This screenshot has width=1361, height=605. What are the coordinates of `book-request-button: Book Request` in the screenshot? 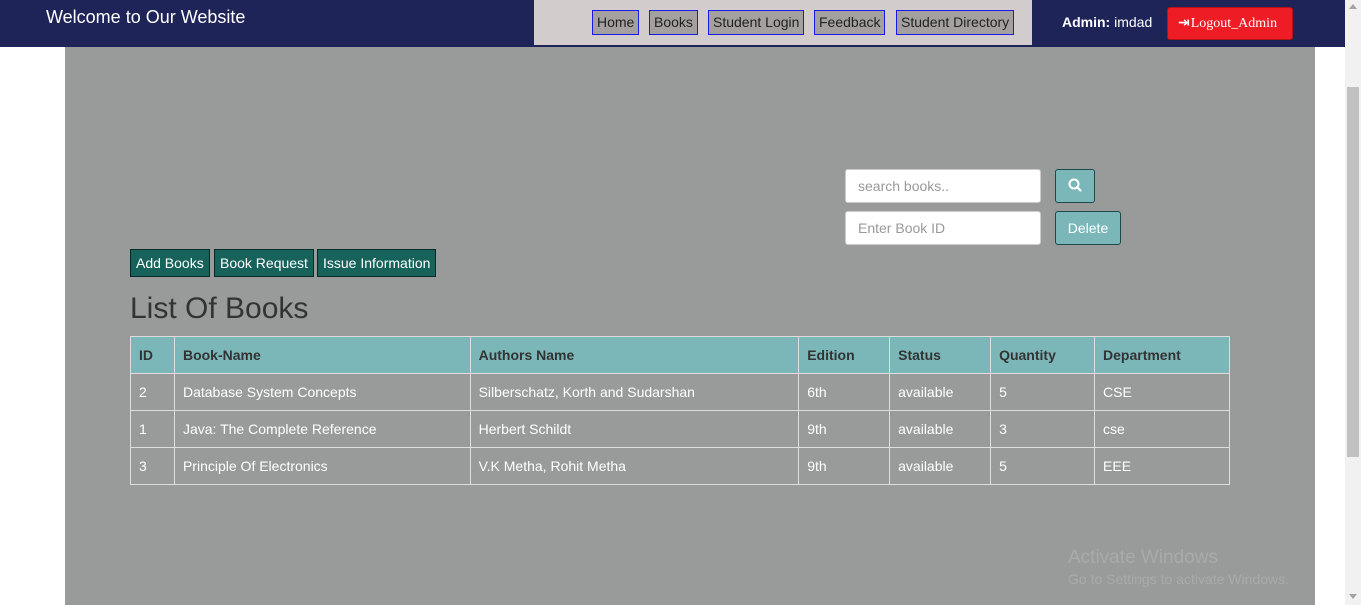 It's located at (264, 263).